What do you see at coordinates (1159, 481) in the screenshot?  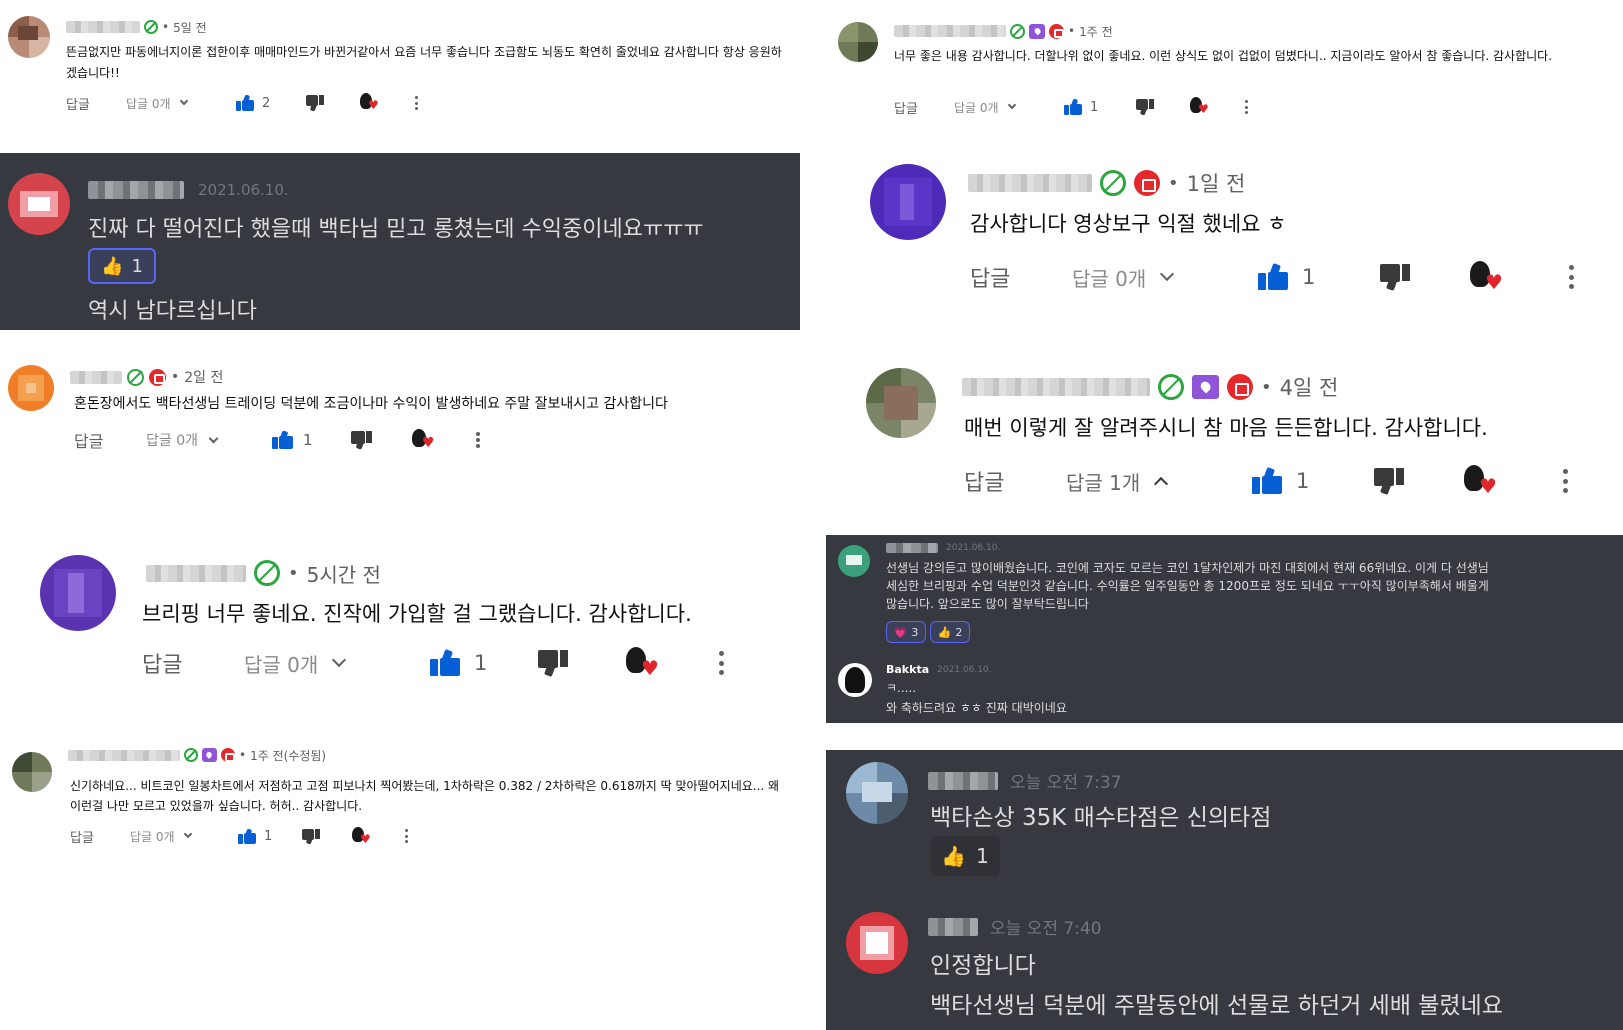 I see `replies-toggle: 답글 1개` at bounding box center [1159, 481].